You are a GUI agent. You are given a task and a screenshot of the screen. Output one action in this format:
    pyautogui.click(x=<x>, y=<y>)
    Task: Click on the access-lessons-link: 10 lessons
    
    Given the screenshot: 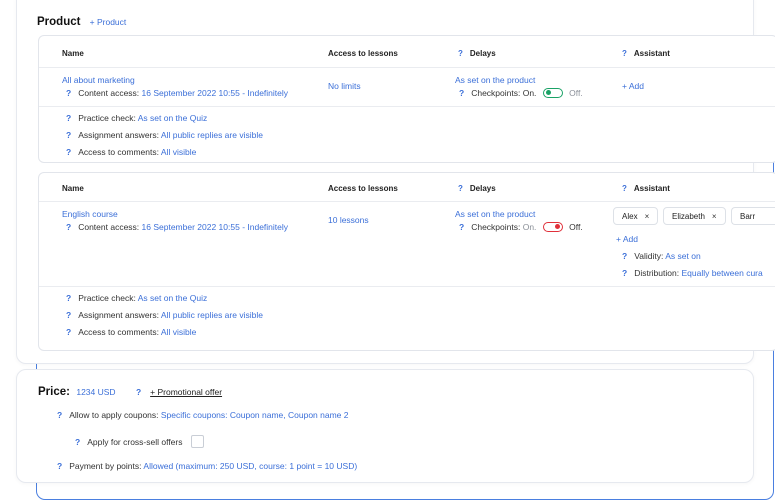 What is the action you would take?
    pyautogui.click(x=348, y=220)
    